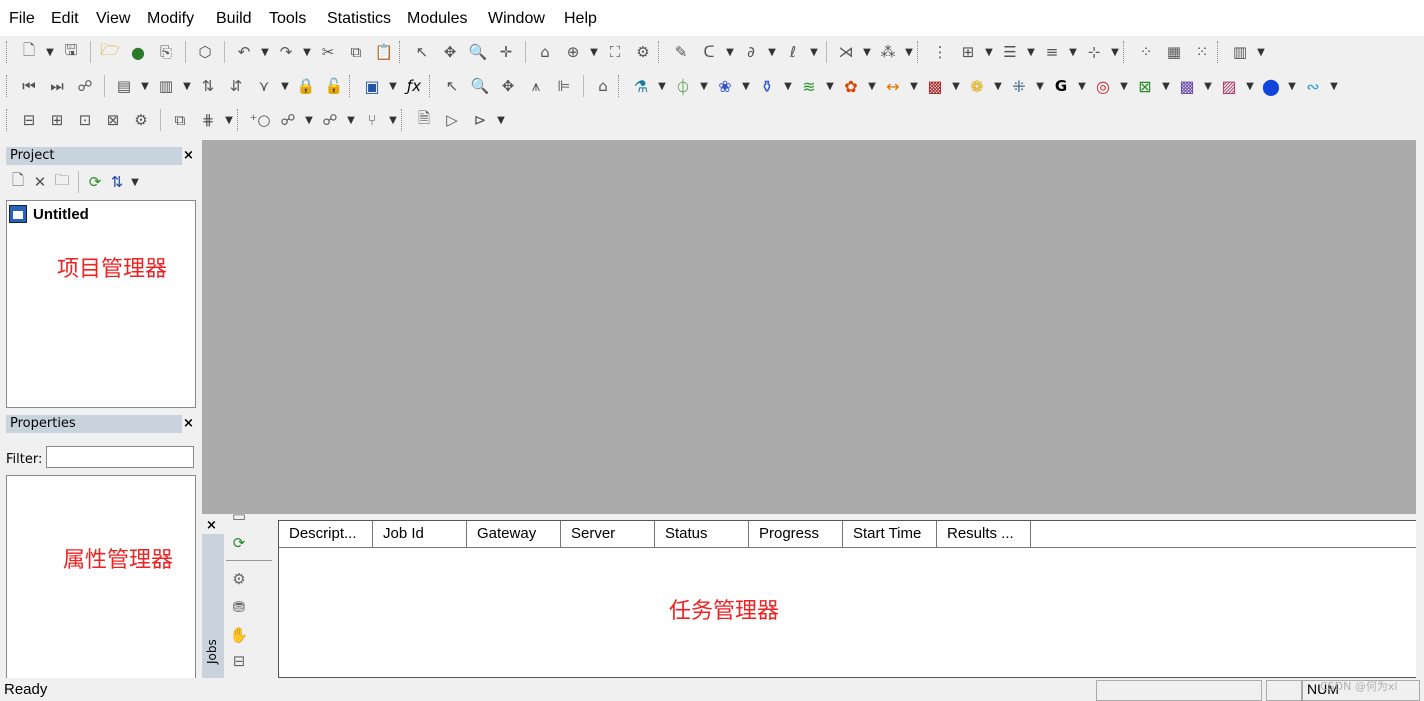 This screenshot has height=701, width=1424. Describe the element at coordinates (141, 120) in the screenshot. I see `layout-settings-icon: ⚙` at that location.